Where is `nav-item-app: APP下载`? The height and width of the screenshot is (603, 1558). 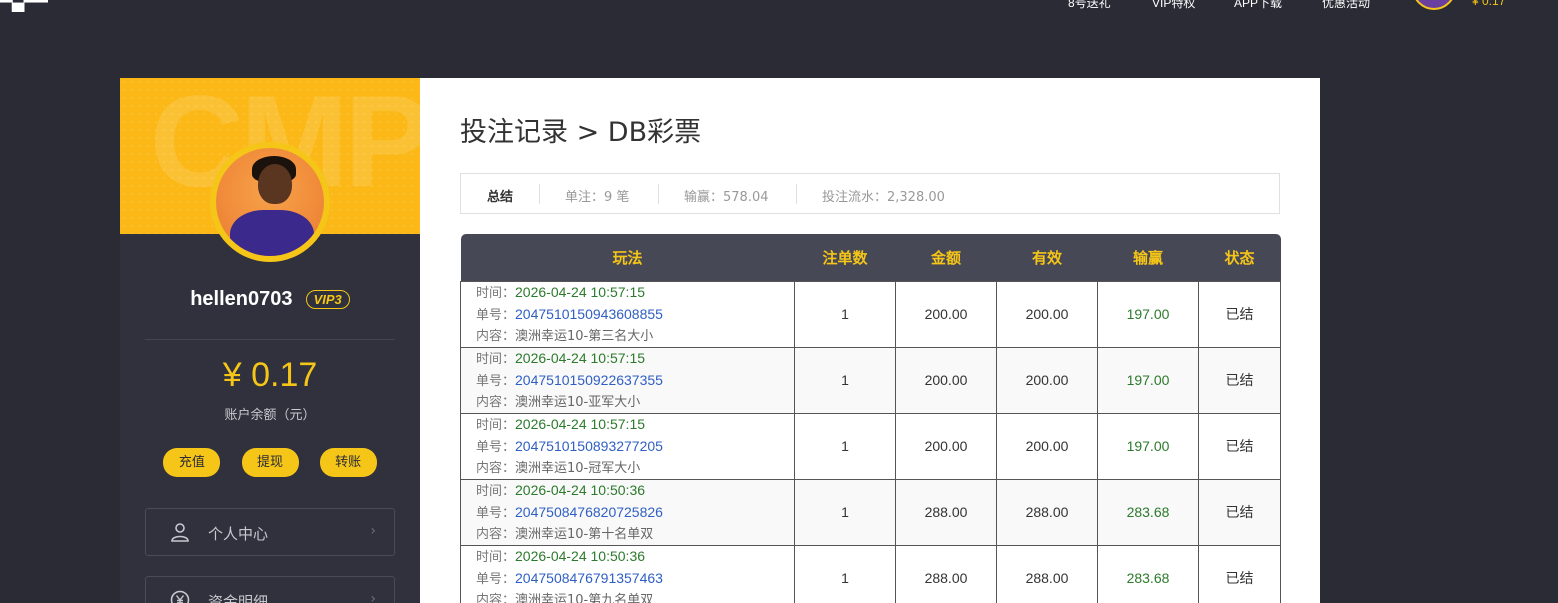 nav-item-app: APP下载 is located at coordinates (1258, 5).